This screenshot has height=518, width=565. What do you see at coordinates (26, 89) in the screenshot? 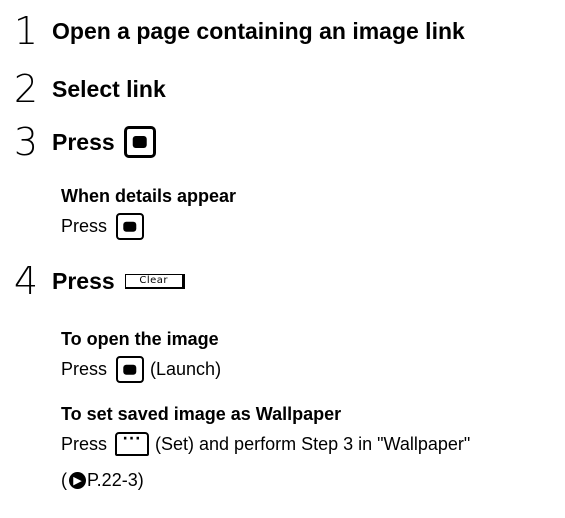
I see `step-number: 2` at bounding box center [26, 89].